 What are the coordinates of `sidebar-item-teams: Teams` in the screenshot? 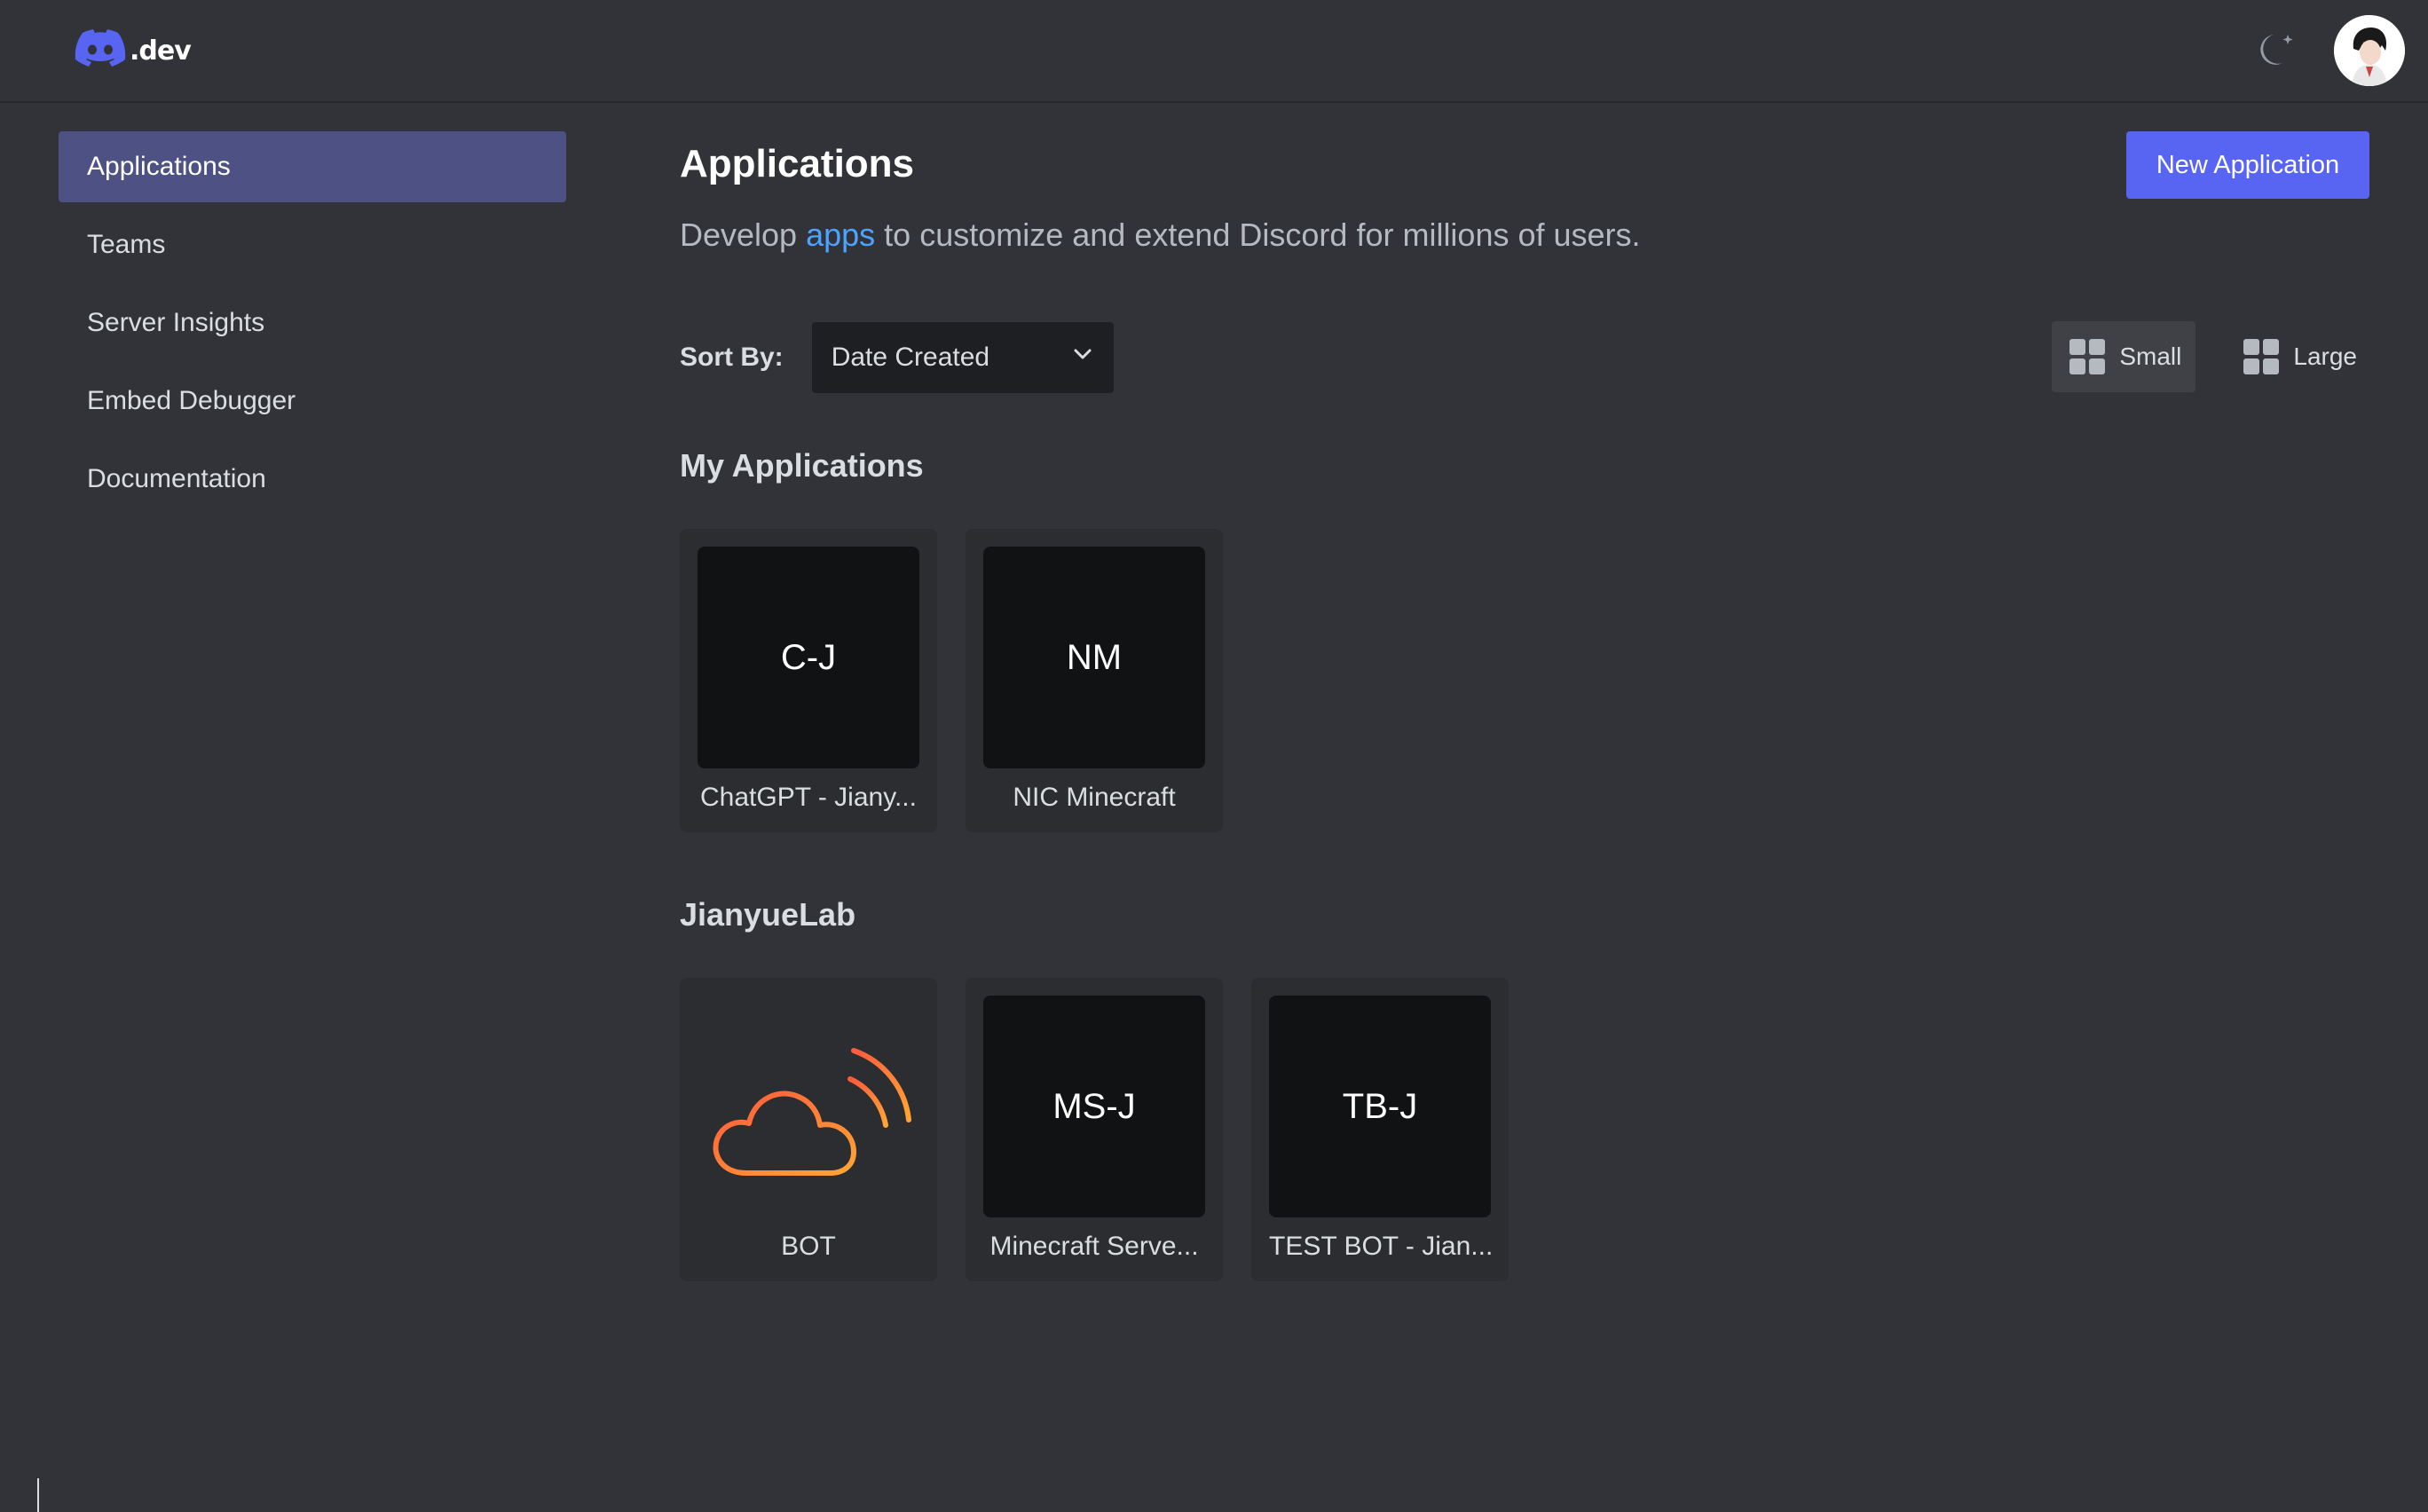 It's located at (312, 244).